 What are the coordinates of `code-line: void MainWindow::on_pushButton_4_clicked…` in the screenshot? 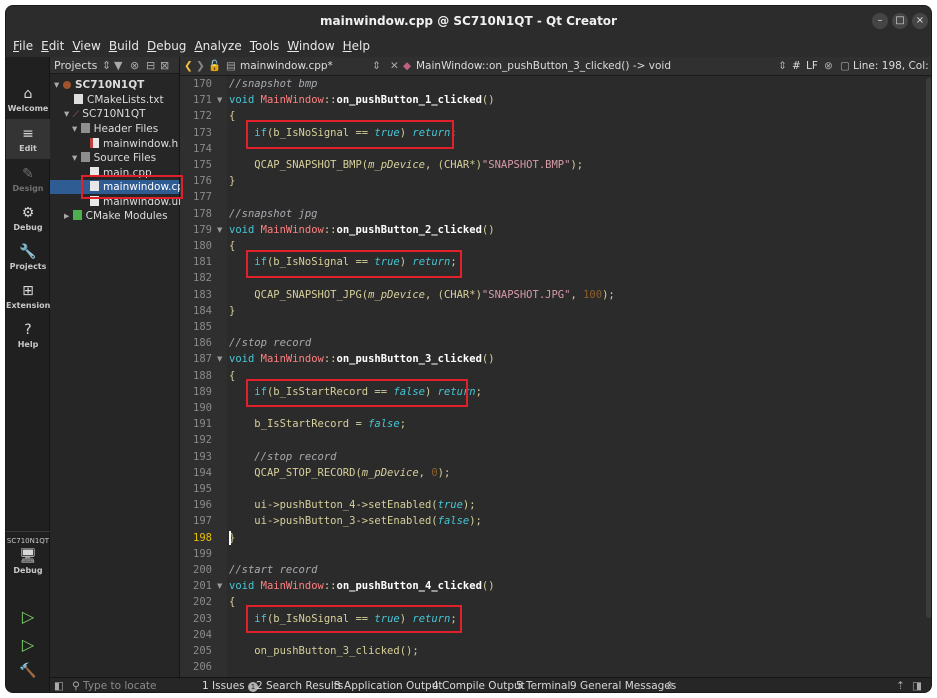 It's located at (362, 586).